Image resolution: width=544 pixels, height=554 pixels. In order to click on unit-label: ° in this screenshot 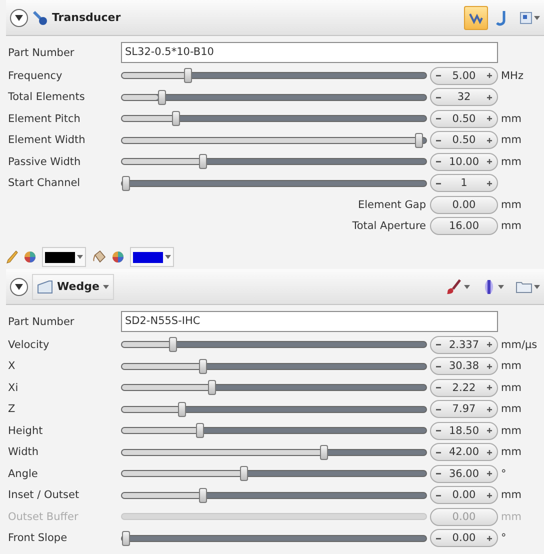, I will do `click(504, 538)`.